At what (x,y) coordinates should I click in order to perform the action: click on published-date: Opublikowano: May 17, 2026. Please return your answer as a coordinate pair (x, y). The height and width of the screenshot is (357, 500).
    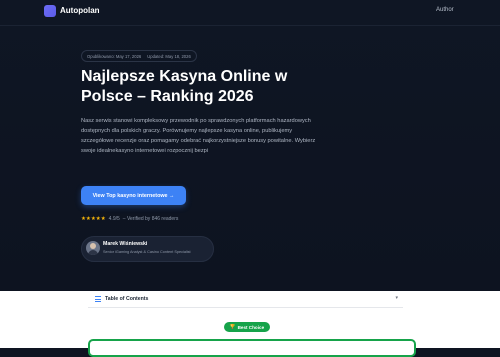
    Looking at the image, I should click on (114, 56).